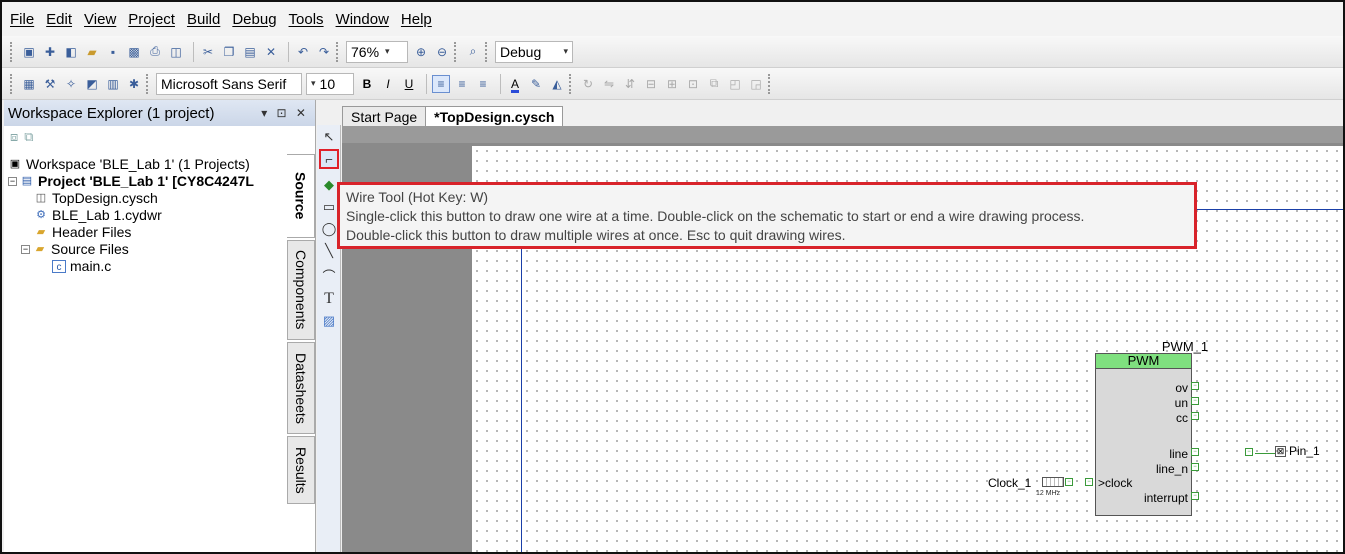  What do you see at coordinates (301, 290) in the screenshot?
I see `tab-components: Components` at bounding box center [301, 290].